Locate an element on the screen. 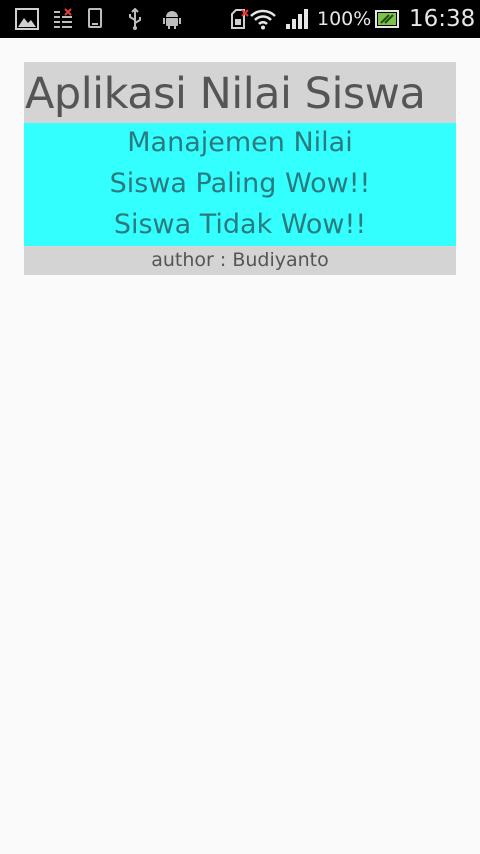  app-title: Aplikasi Nilai Siswa is located at coordinates (225, 94).